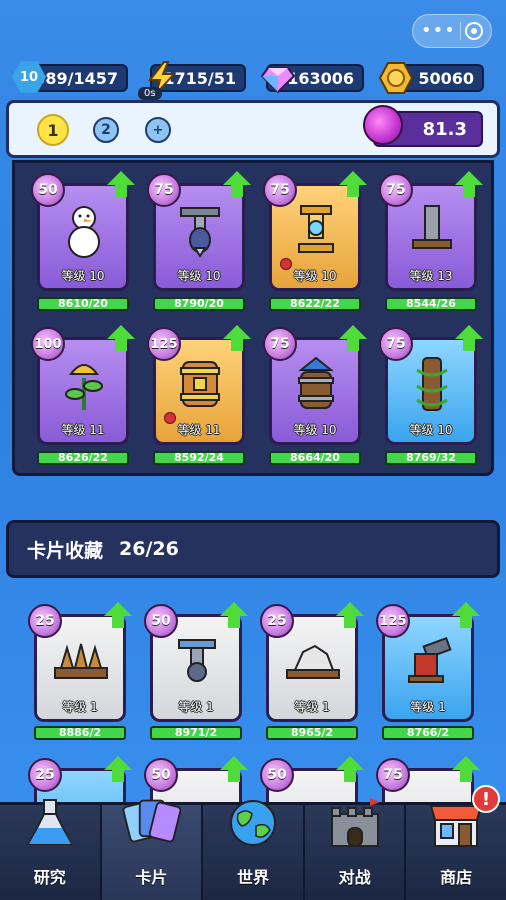  I want to click on barrel-chest-icon, so click(200, 384).